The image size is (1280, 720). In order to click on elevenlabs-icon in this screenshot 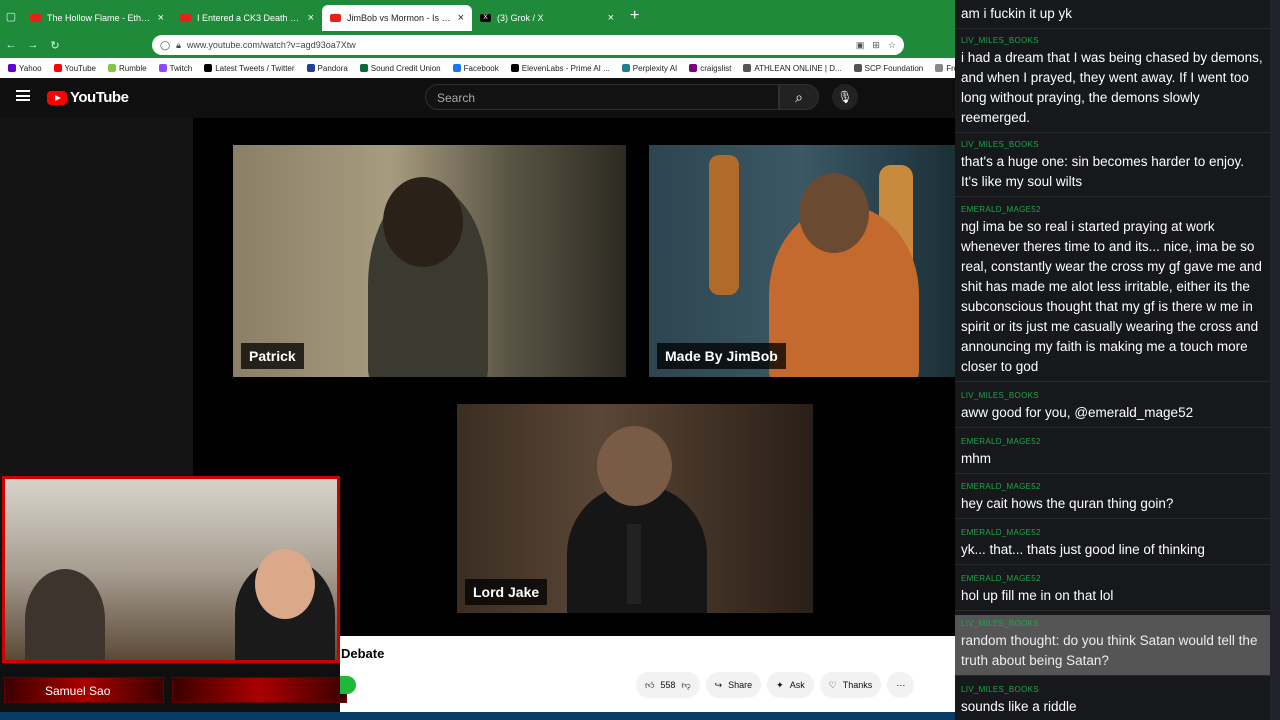, I will do `click(514, 68)`.